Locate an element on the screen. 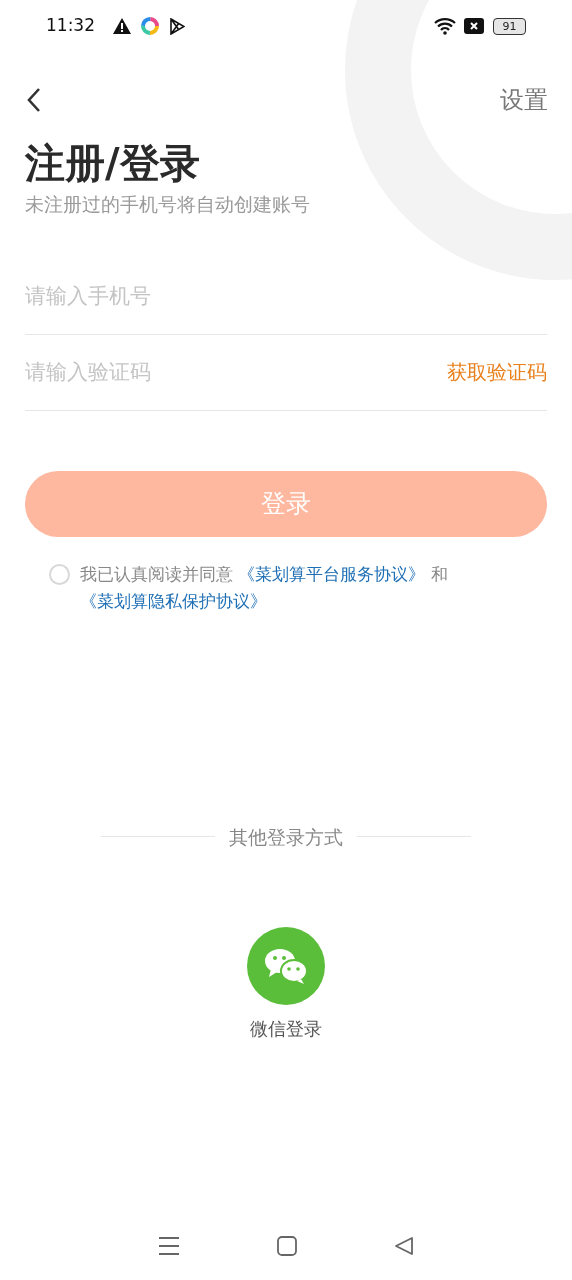  battery-icon: 91 is located at coordinates (509, 26).